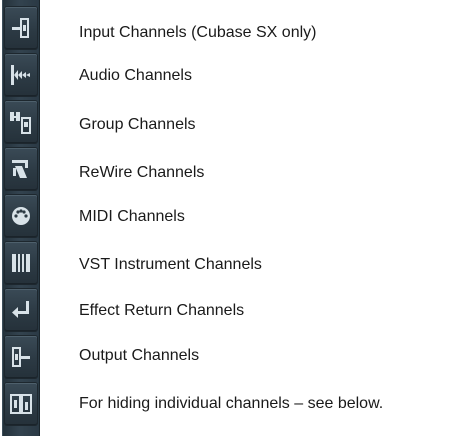 The width and height of the screenshot is (471, 436). I want to click on midi-channels-button, so click(21, 216).